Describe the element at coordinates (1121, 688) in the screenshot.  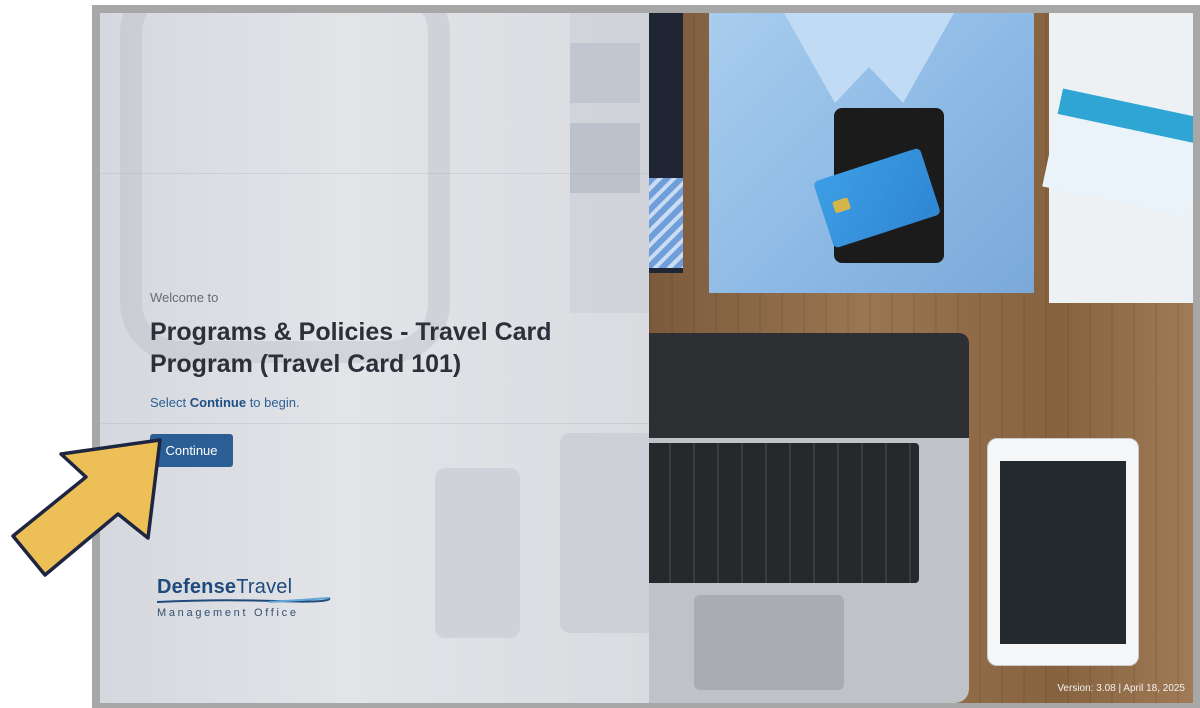
I see `version-label: Version: 3.08 | April 18, 2025` at that location.